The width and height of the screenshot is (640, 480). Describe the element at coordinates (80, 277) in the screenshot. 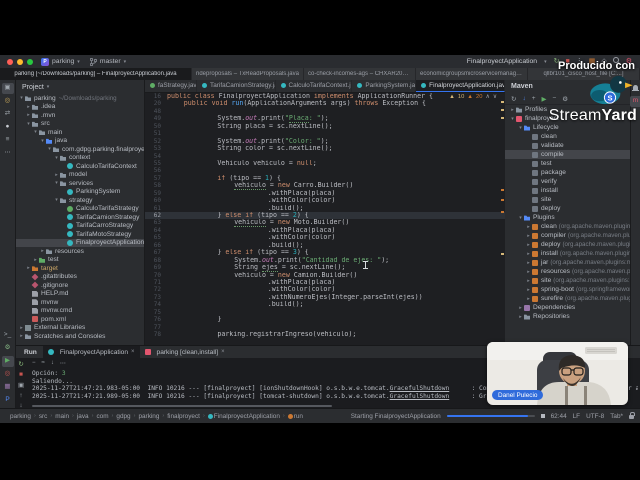

I see `project-tree-item: .gitattributes` at that location.